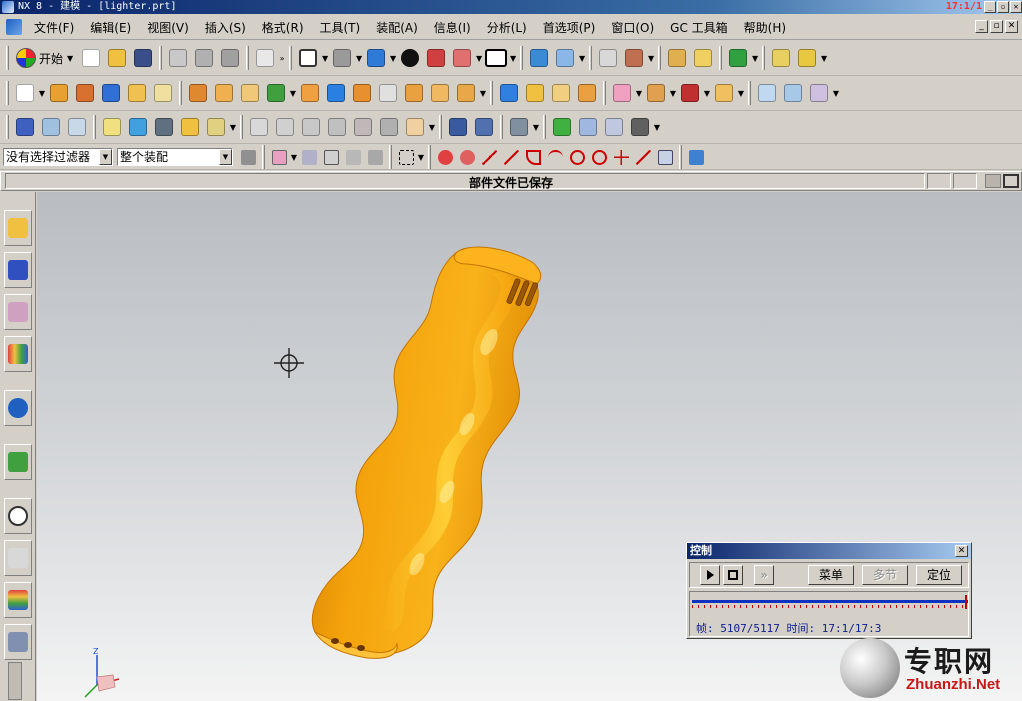 This screenshot has width=1022, height=701. I want to click on status-filter-icon, so click(993, 181).